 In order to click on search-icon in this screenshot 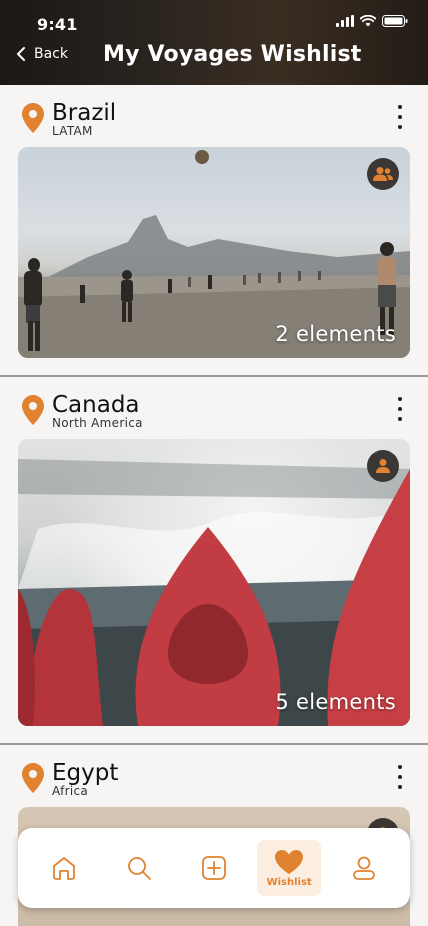, I will do `click(139, 868)`.